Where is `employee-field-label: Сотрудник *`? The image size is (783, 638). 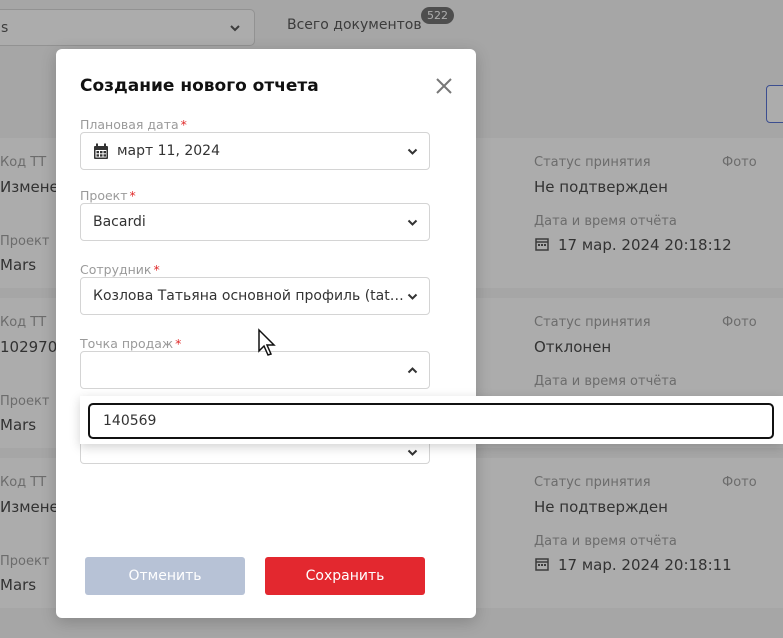 employee-field-label: Сотрудник * is located at coordinates (120, 269).